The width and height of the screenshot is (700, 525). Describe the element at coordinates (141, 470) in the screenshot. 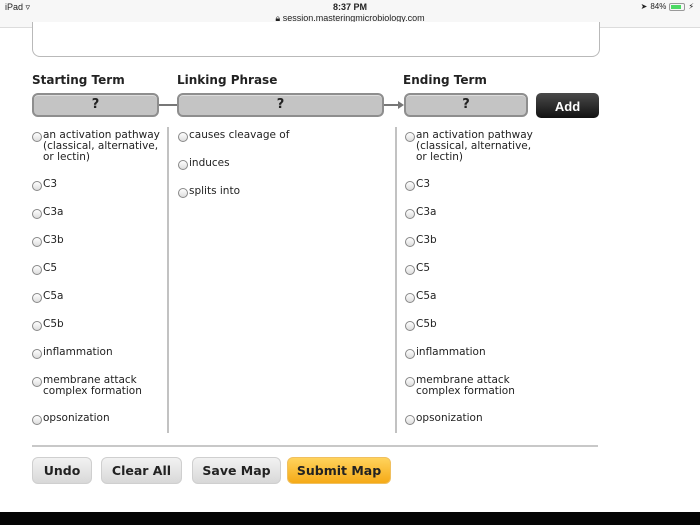

I see `clear-all-button: Clear All` at that location.